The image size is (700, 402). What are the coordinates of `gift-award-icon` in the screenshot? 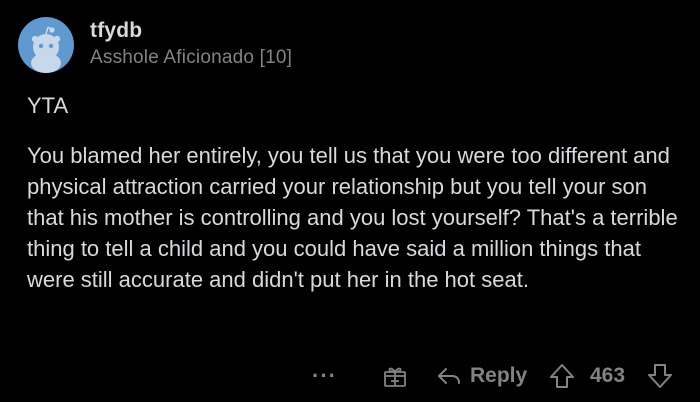 It's located at (395, 377).